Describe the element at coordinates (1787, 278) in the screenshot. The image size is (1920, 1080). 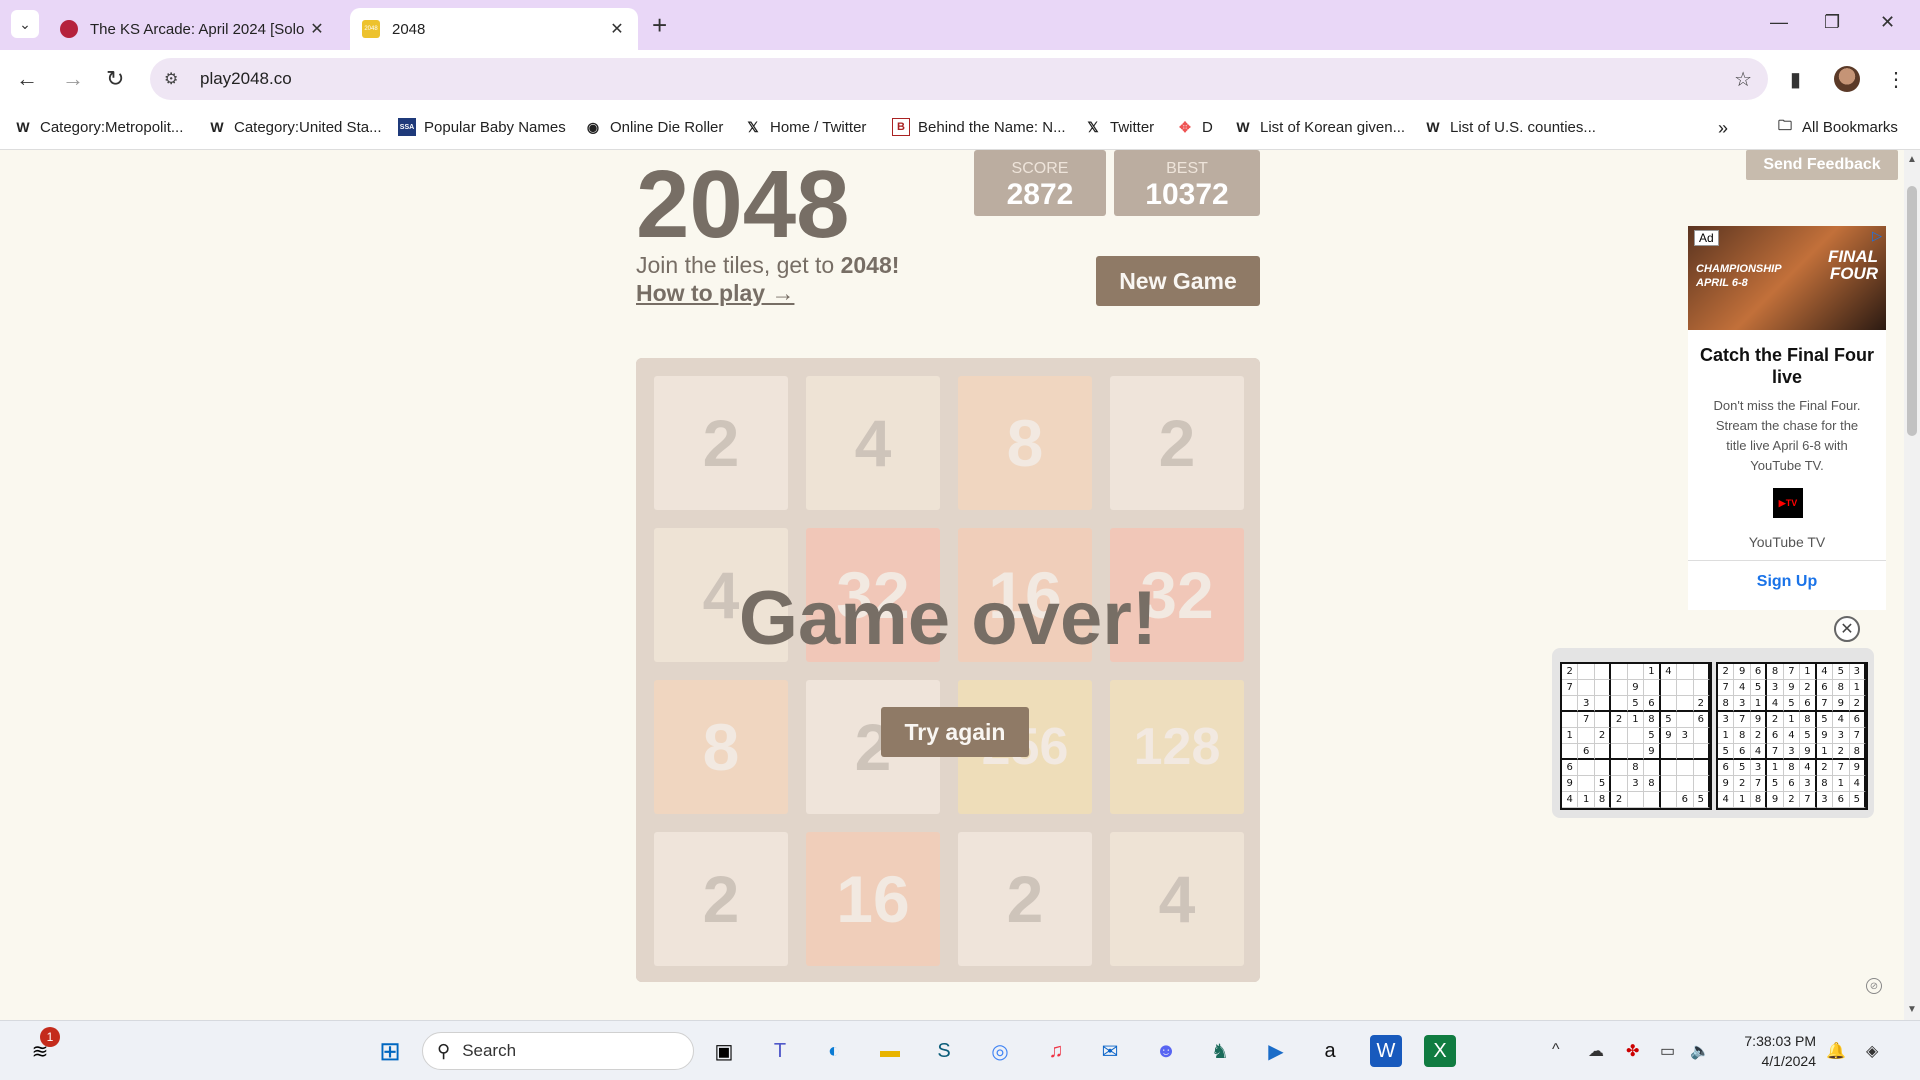
I see `ad-image: CHAMPIONSHIP APRIL 6-8 FINAL FOUR Ad ▷` at that location.